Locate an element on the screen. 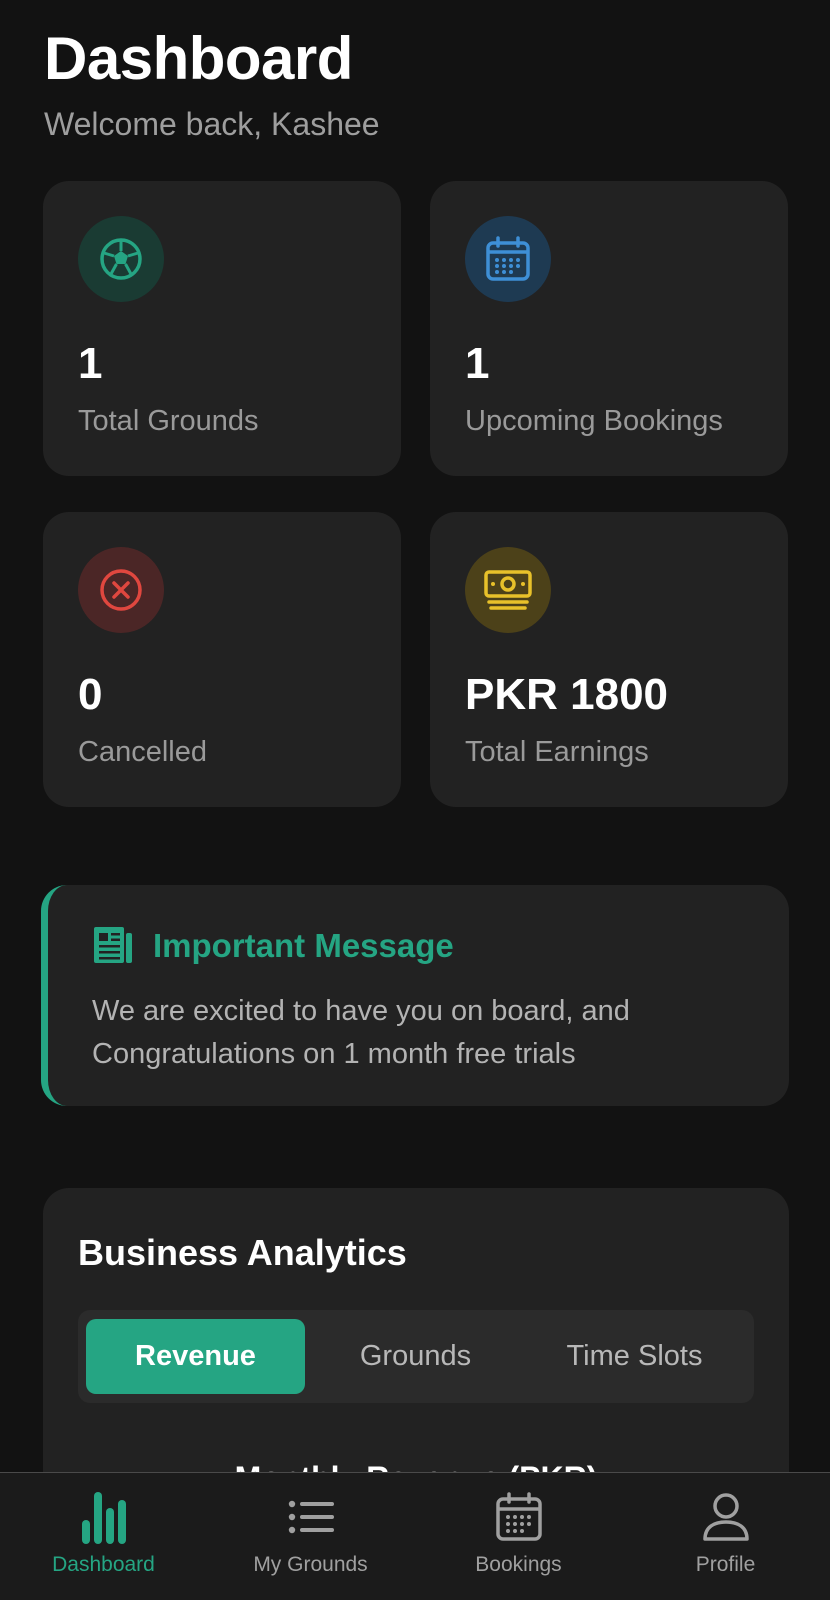  welcome-subtitle: Welcome back, Kashee is located at coordinates (212, 124).